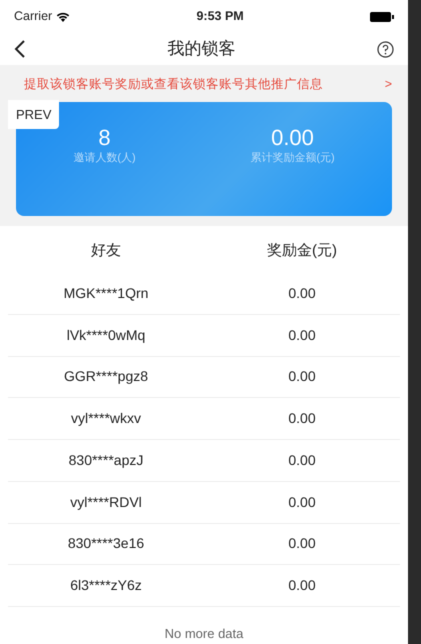 The width and height of the screenshot is (421, 644). Describe the element at coordinates (202, 49) in the screenshot. I see `page-title: 我的锁客` at that location.